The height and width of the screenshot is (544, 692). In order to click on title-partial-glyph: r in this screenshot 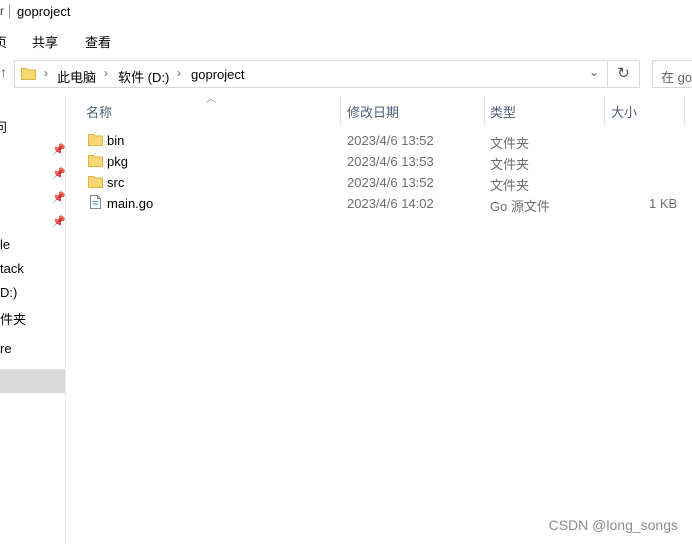, I will do `click(2, 11)`.